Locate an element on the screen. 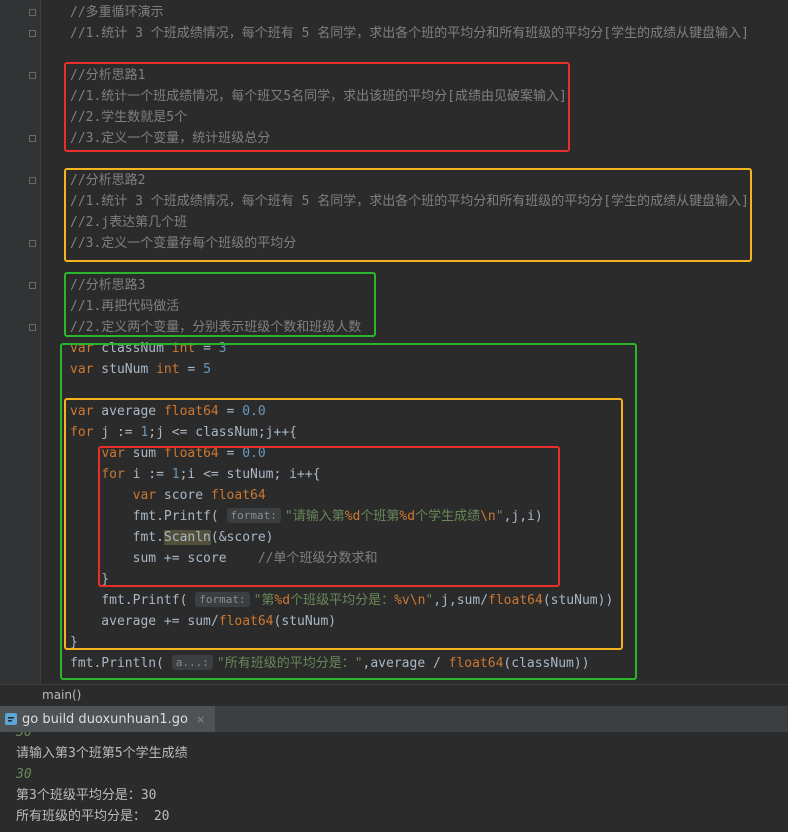  breadcrumb-function: main() is located at coordinates (61, 695).